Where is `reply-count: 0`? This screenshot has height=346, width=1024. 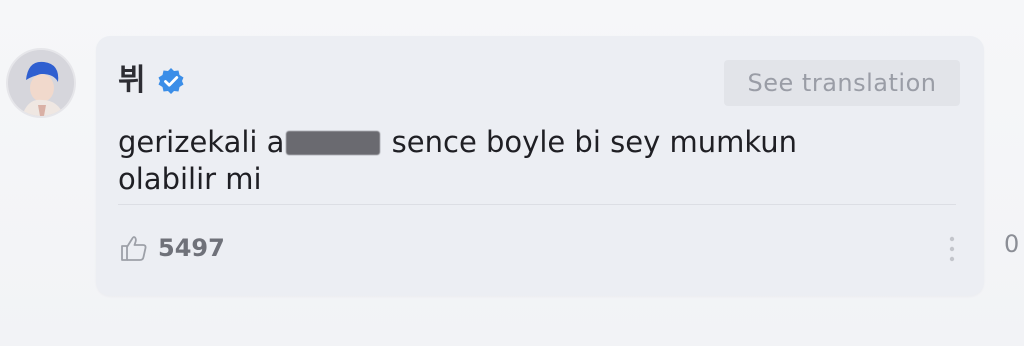
reply-count: 0 is located at coordinates (1012, 244).